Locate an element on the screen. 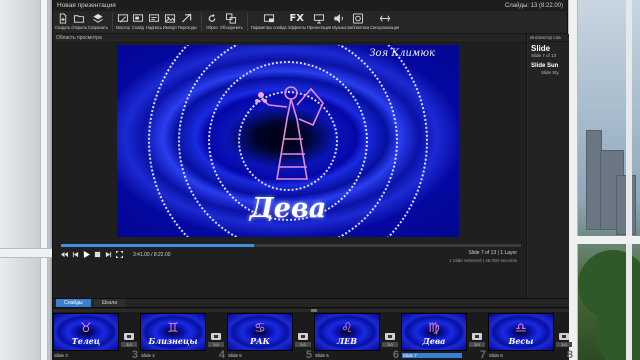 This screenshot has width=640, height=360. zodiac-glyph: ♎ is located at coordinates (521, 327).